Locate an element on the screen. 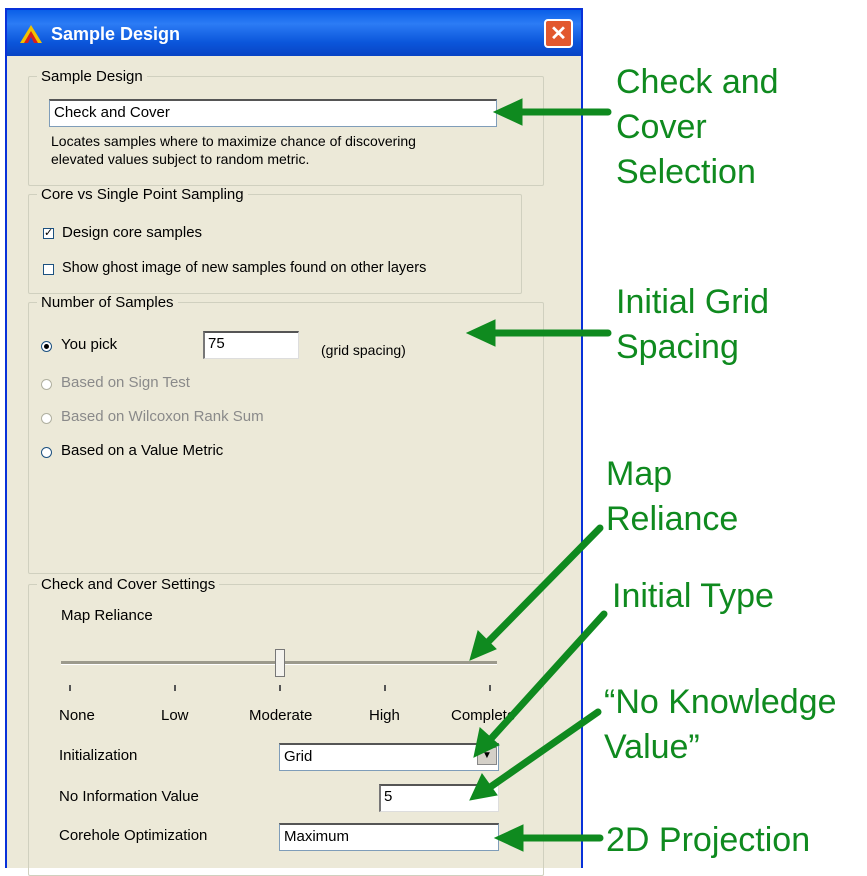  annotation-arrows is located at coordinates (538, 475).